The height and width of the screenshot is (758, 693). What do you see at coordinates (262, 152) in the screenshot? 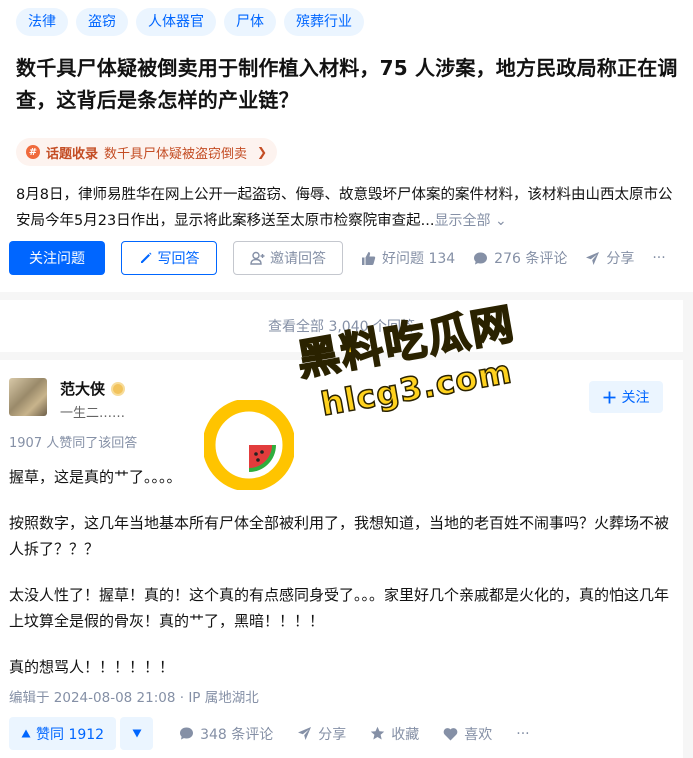
I see `chevron-right-icon: ❯` at bounding box center [262, 152].